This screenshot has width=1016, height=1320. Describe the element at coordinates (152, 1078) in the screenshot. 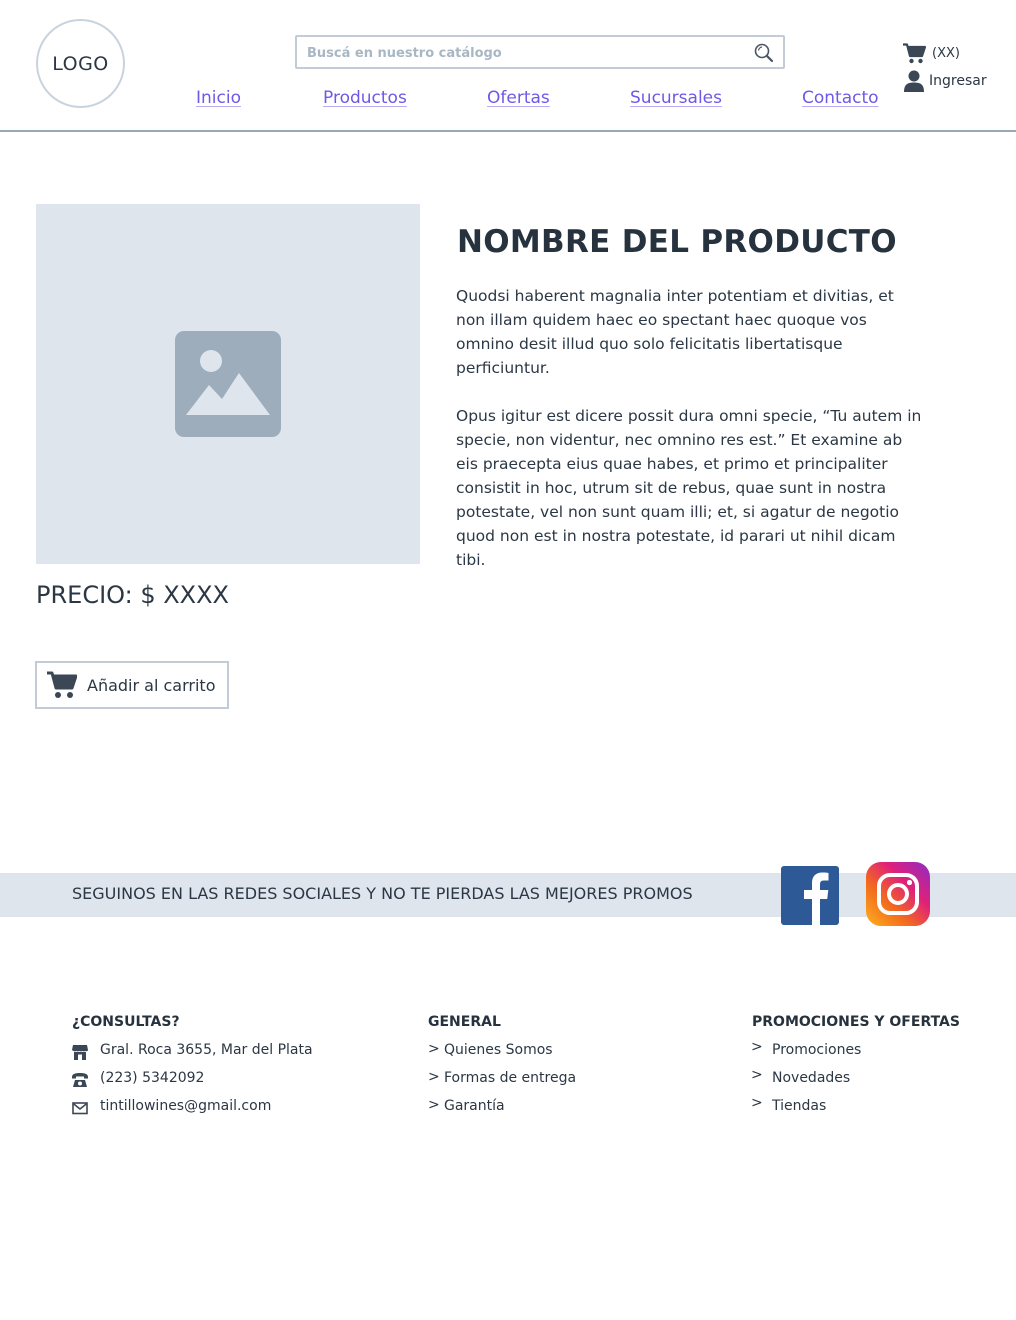

I see `footer-phone: (223) 5342092` at that location.